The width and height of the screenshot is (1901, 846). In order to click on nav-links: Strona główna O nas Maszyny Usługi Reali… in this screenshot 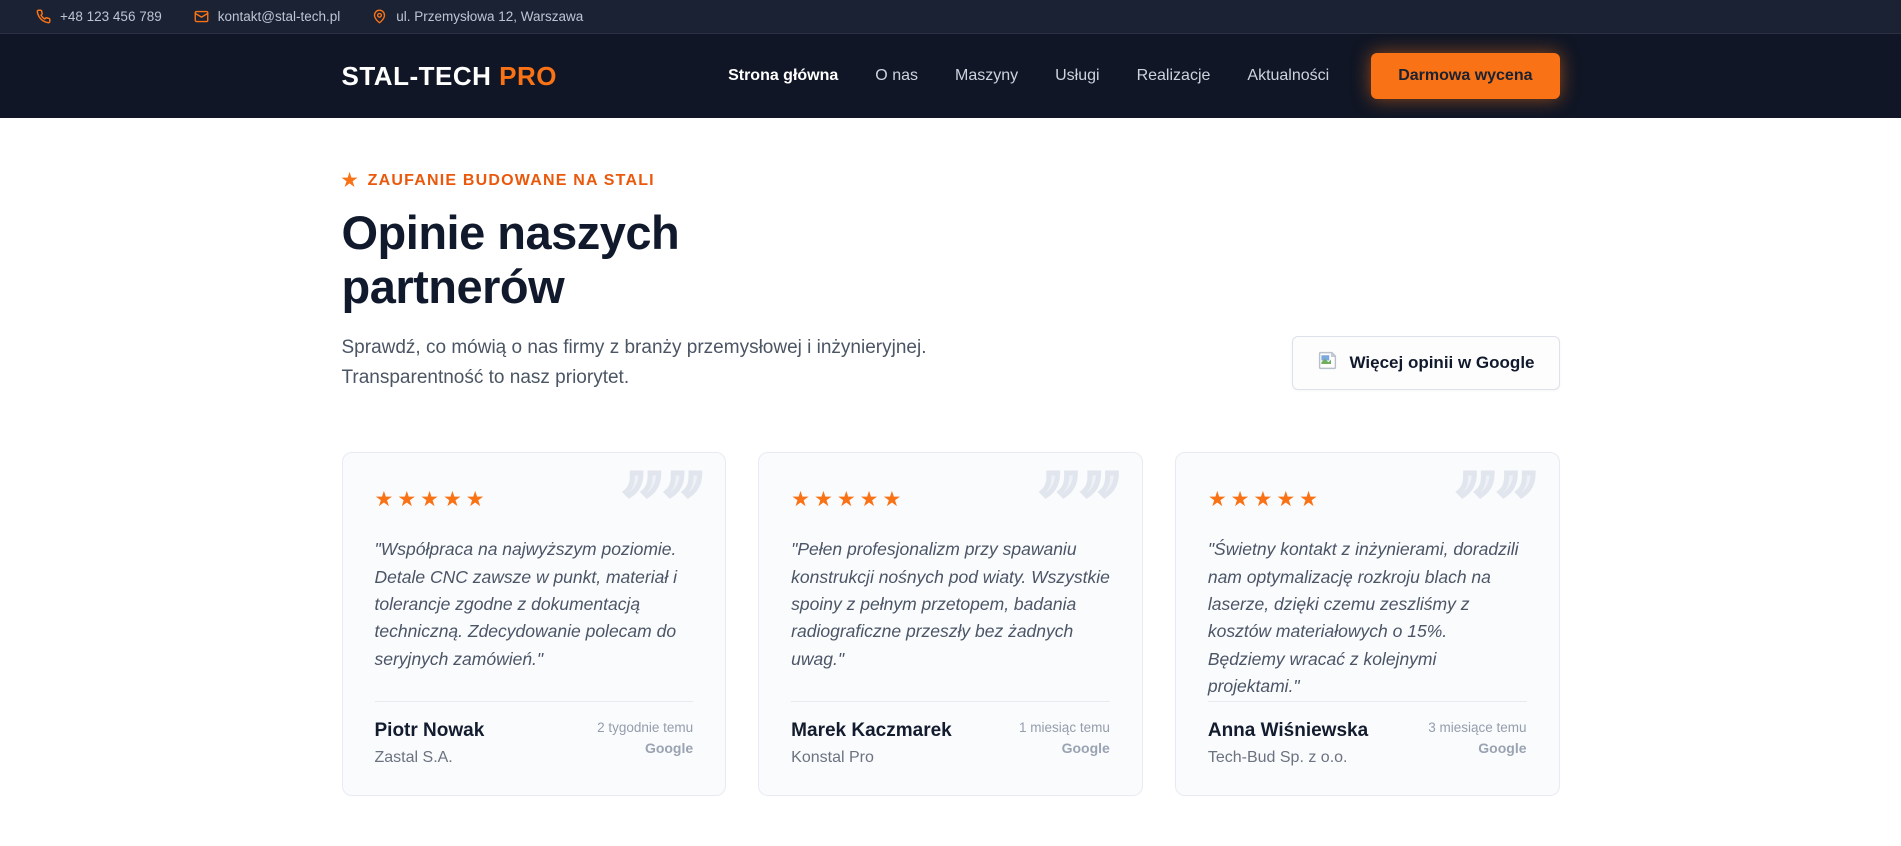, I will do `click(1028, 76)`.